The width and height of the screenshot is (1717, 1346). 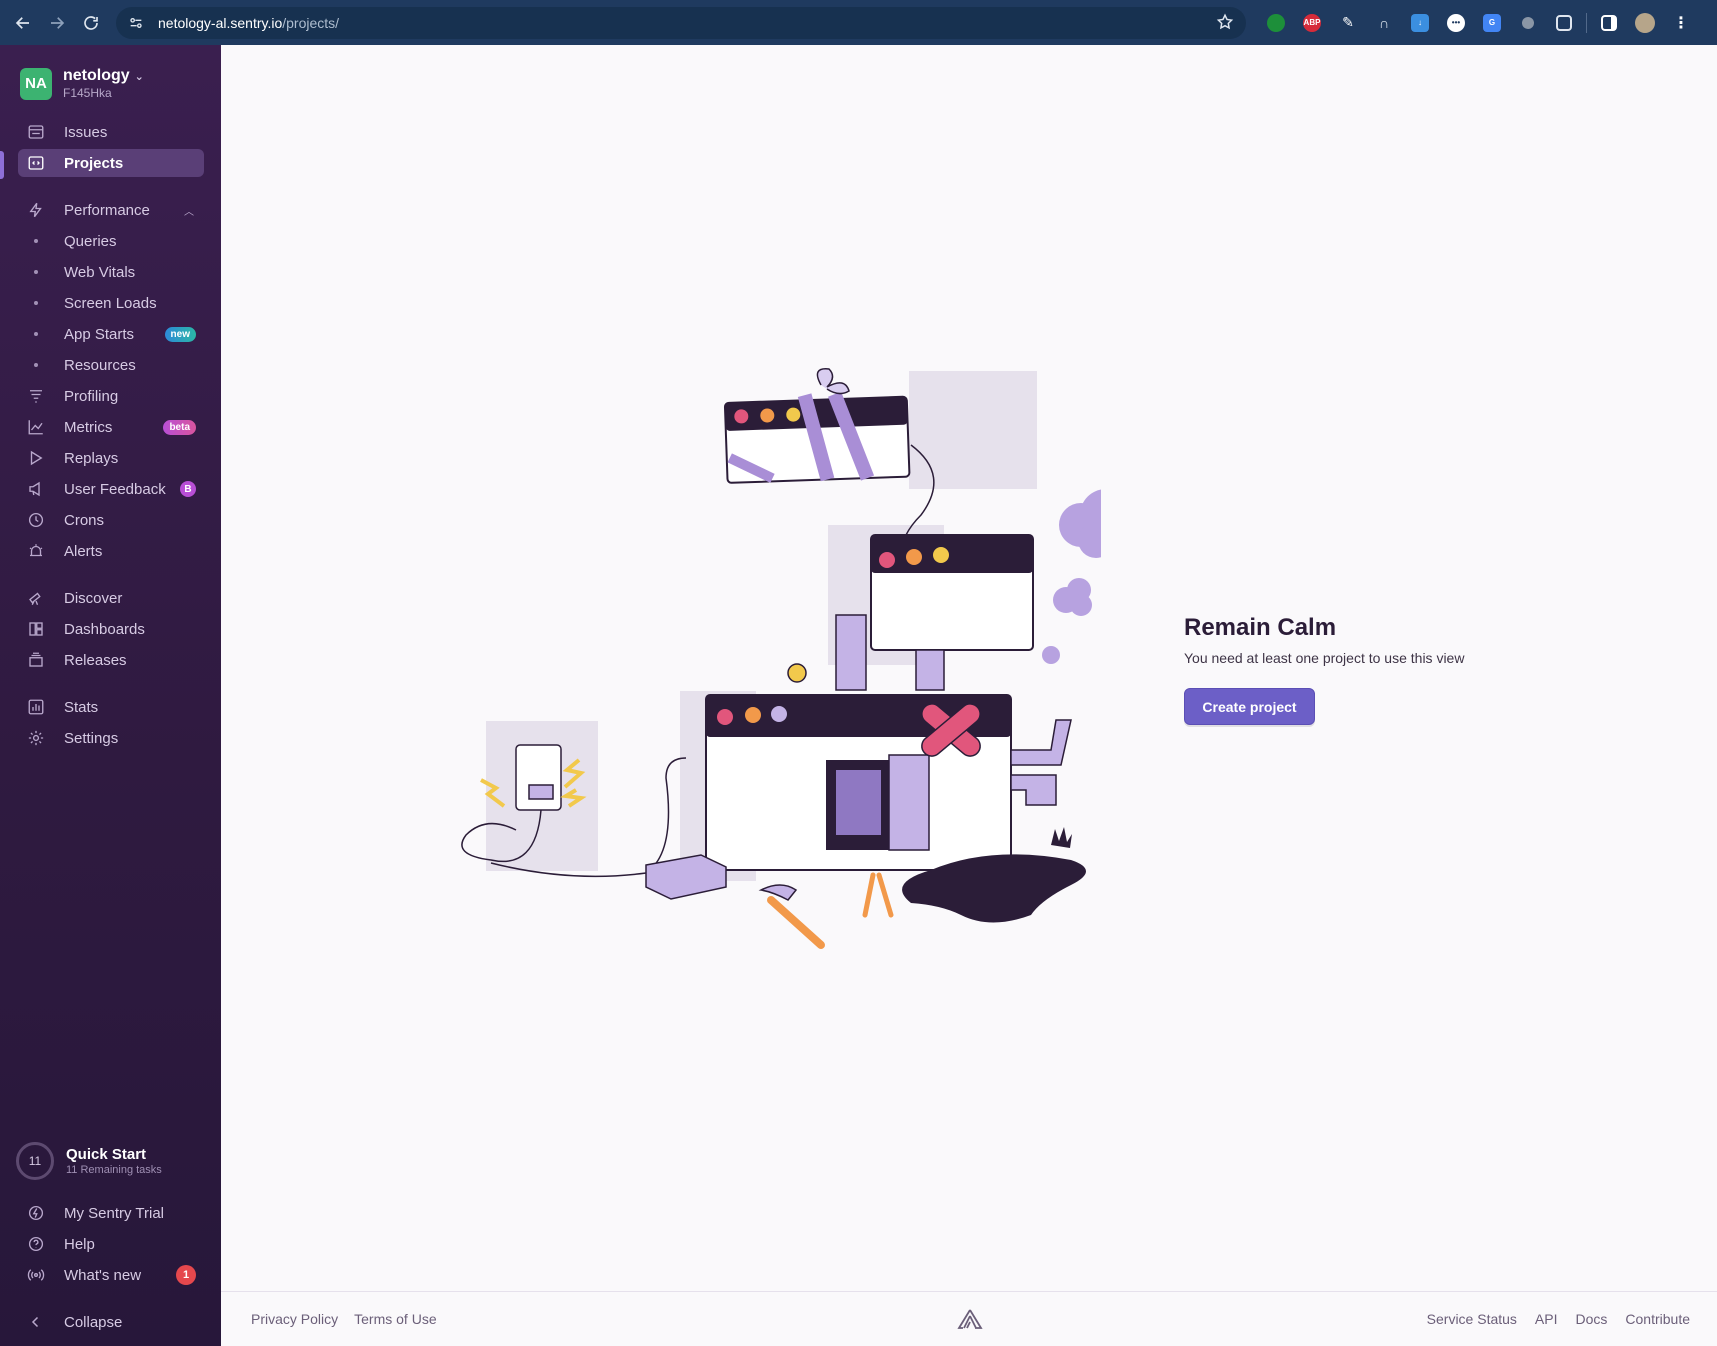 I want to click on browser-menu-icon: ⋮, so click(x=1681, y=23).